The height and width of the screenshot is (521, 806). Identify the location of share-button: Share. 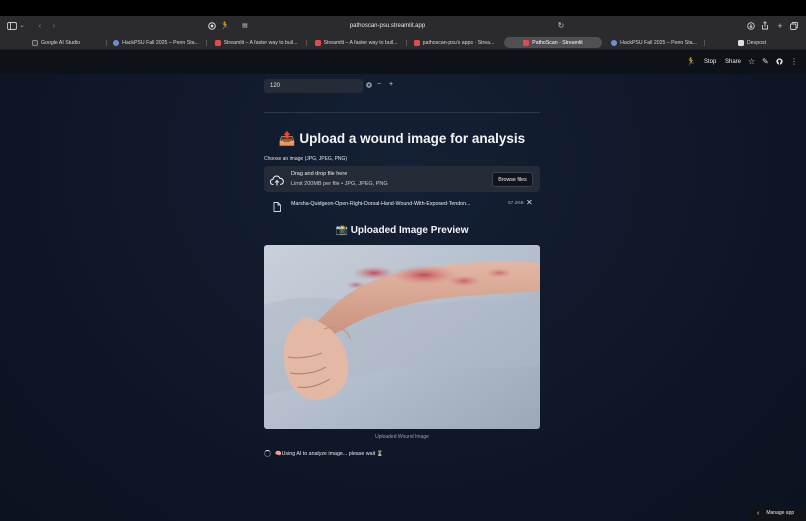
(733, 62).